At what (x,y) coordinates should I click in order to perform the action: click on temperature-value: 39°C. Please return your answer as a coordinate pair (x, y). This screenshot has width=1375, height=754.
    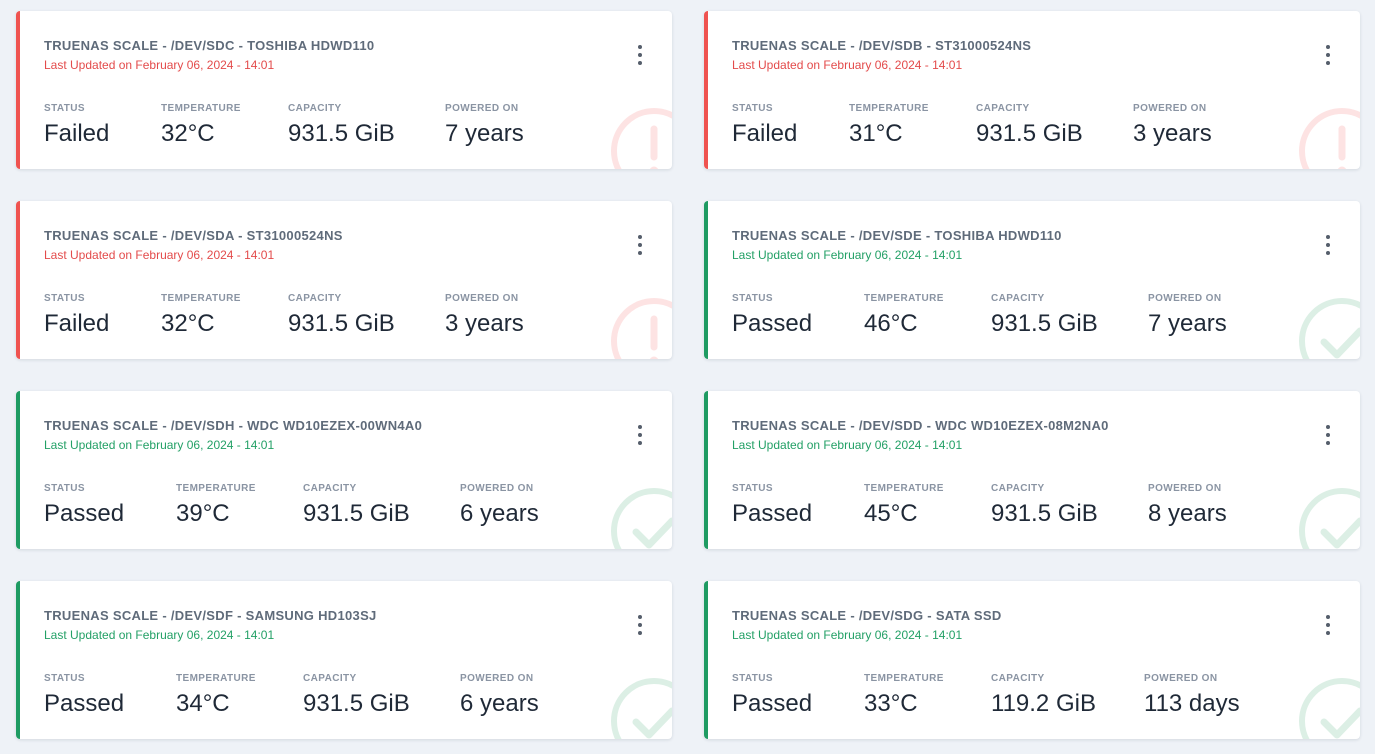
    Looking at the image, I should click on (203, 513).